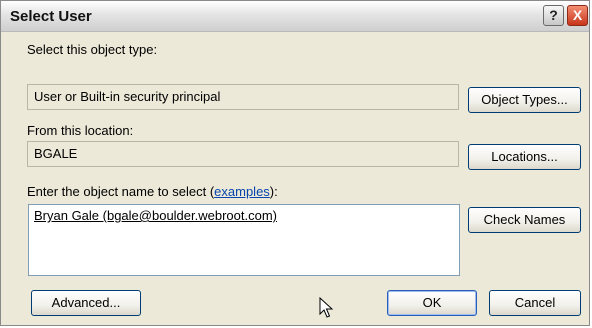  Describe the element at coordinates (273, 191) in the screenshot. I see `object-name-label-suffix: ):` at that location.